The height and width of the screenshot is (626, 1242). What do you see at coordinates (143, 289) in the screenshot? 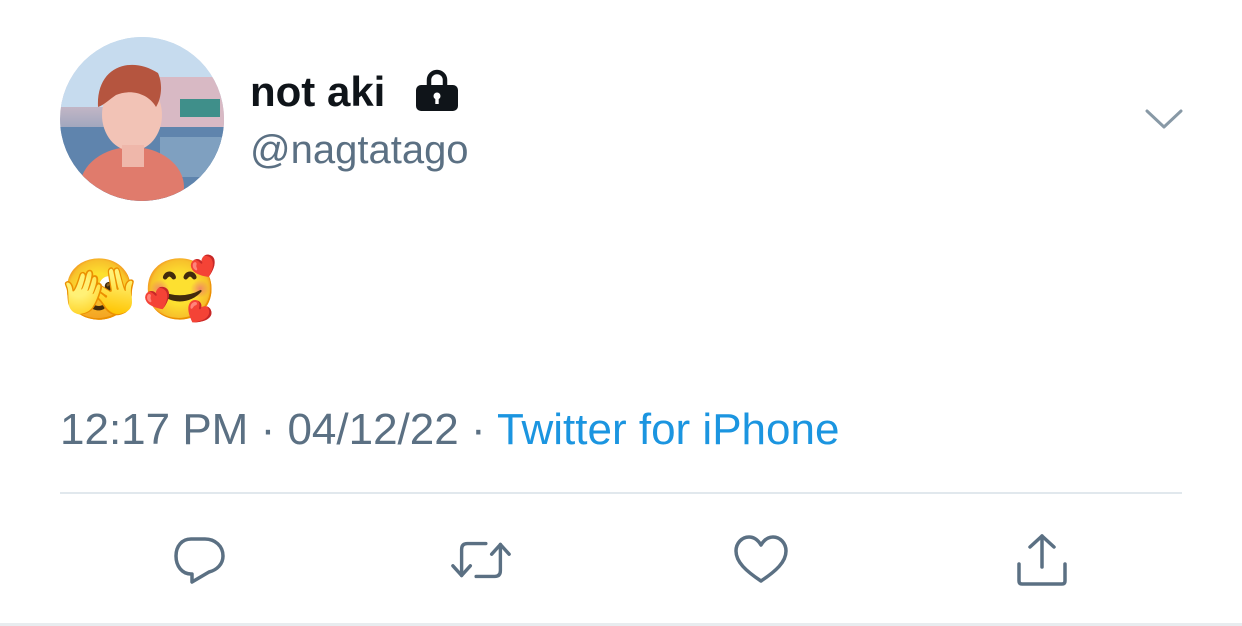
I see `tweet-text: 🫣🥰` at bounding box center [143, 289].